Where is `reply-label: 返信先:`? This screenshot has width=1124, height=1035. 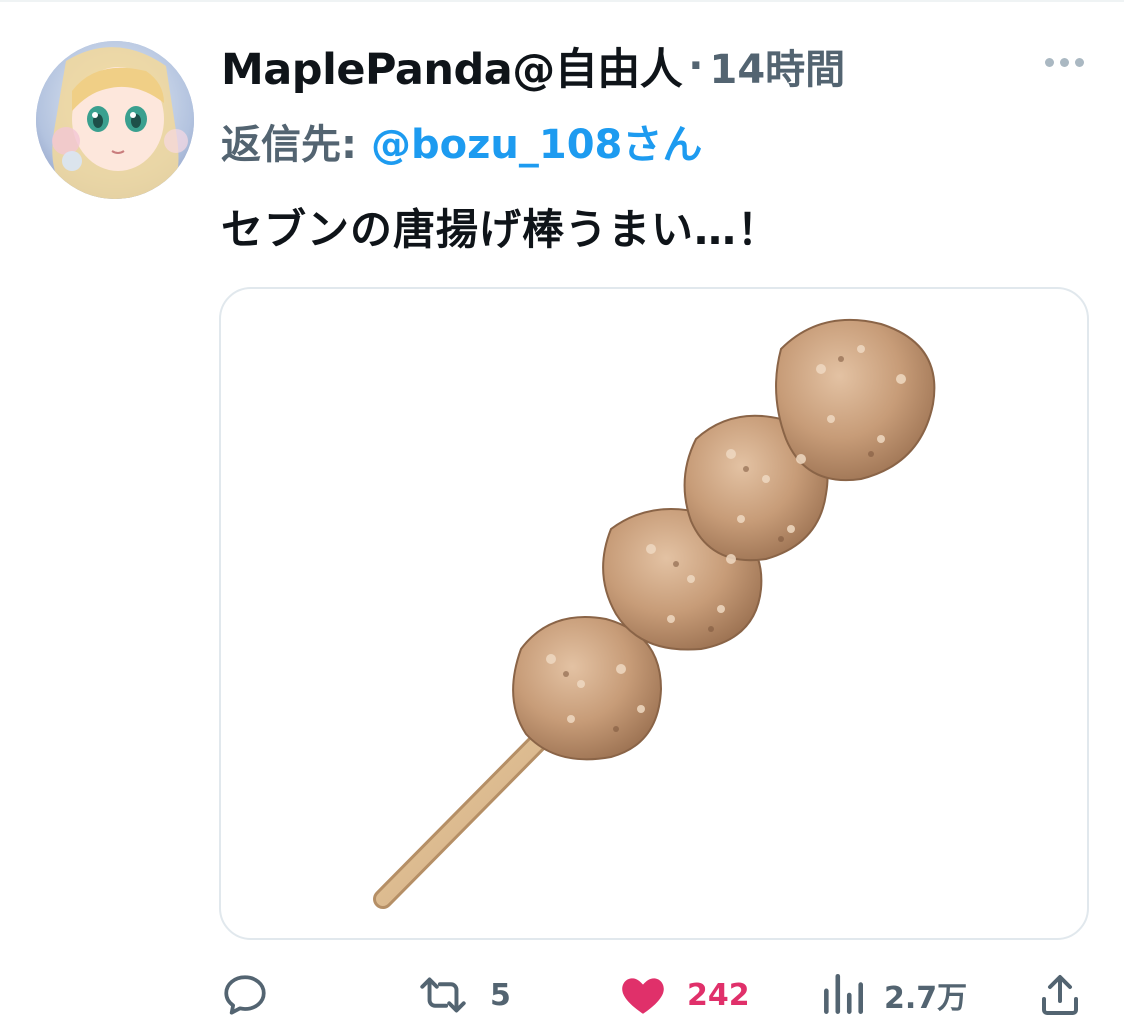
reply-label: 返信先: is located at coordinates (289, 145).